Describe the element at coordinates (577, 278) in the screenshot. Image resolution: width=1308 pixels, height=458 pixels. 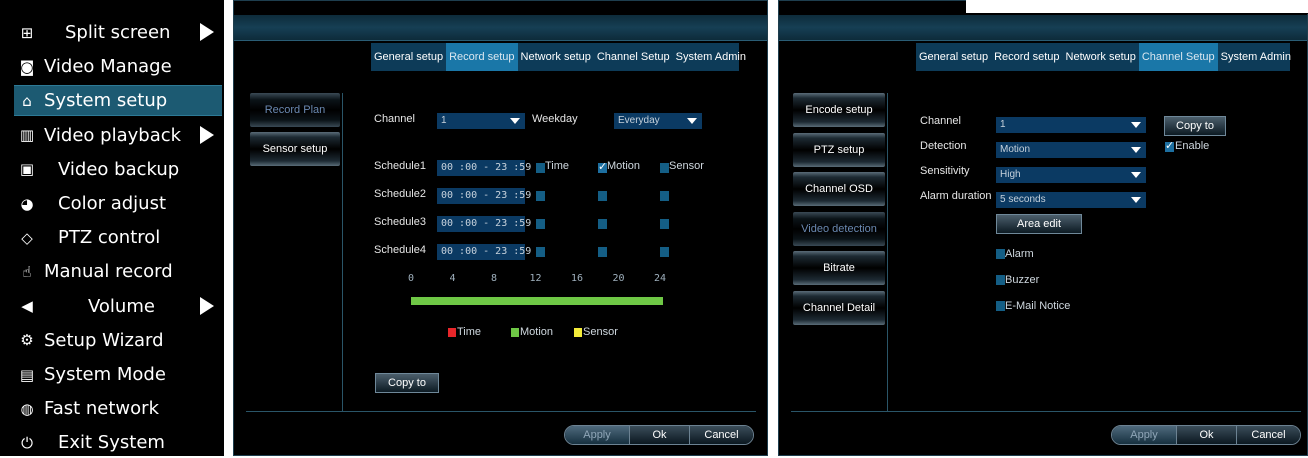
I see `timeline-tick-label: 16` at that location.